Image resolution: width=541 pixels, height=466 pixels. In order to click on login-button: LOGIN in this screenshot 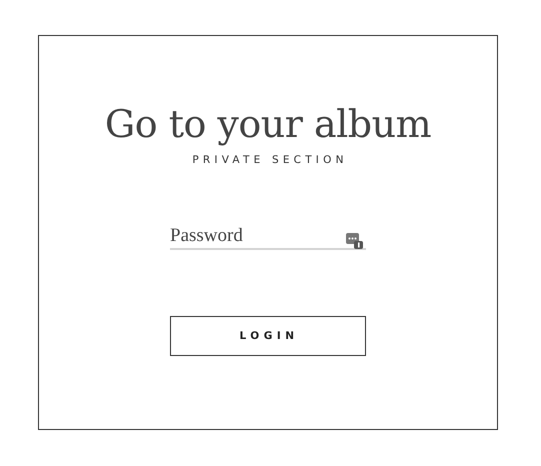, I will do `click(268, 336)`.